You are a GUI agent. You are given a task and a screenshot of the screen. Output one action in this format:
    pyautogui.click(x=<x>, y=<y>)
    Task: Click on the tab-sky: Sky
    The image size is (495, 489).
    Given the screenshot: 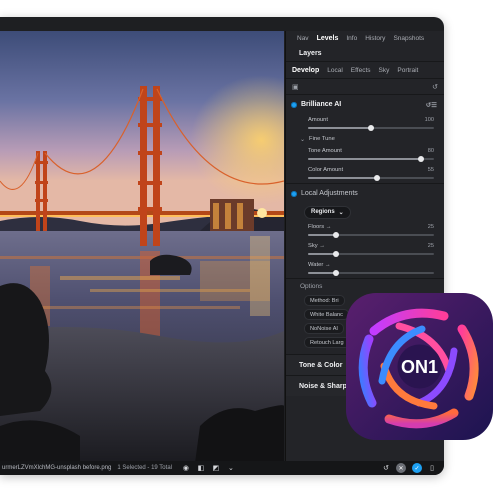 What is the action you would take?
    pyautogui.click(x=384, y=70)
    